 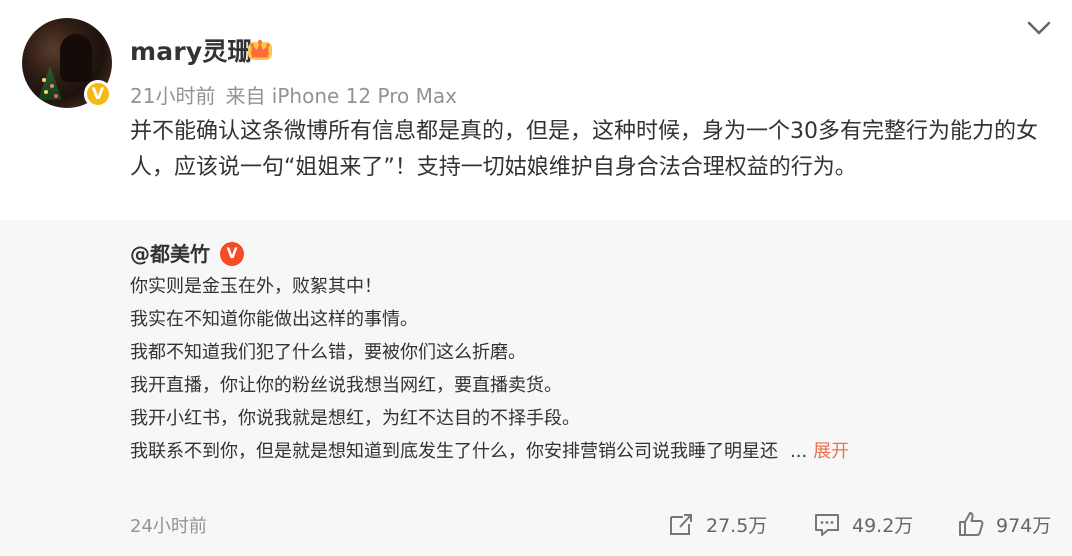 I want to click on repost-line: 我实在不知道你能做出这样的事情。, so click(x=274, y=319).